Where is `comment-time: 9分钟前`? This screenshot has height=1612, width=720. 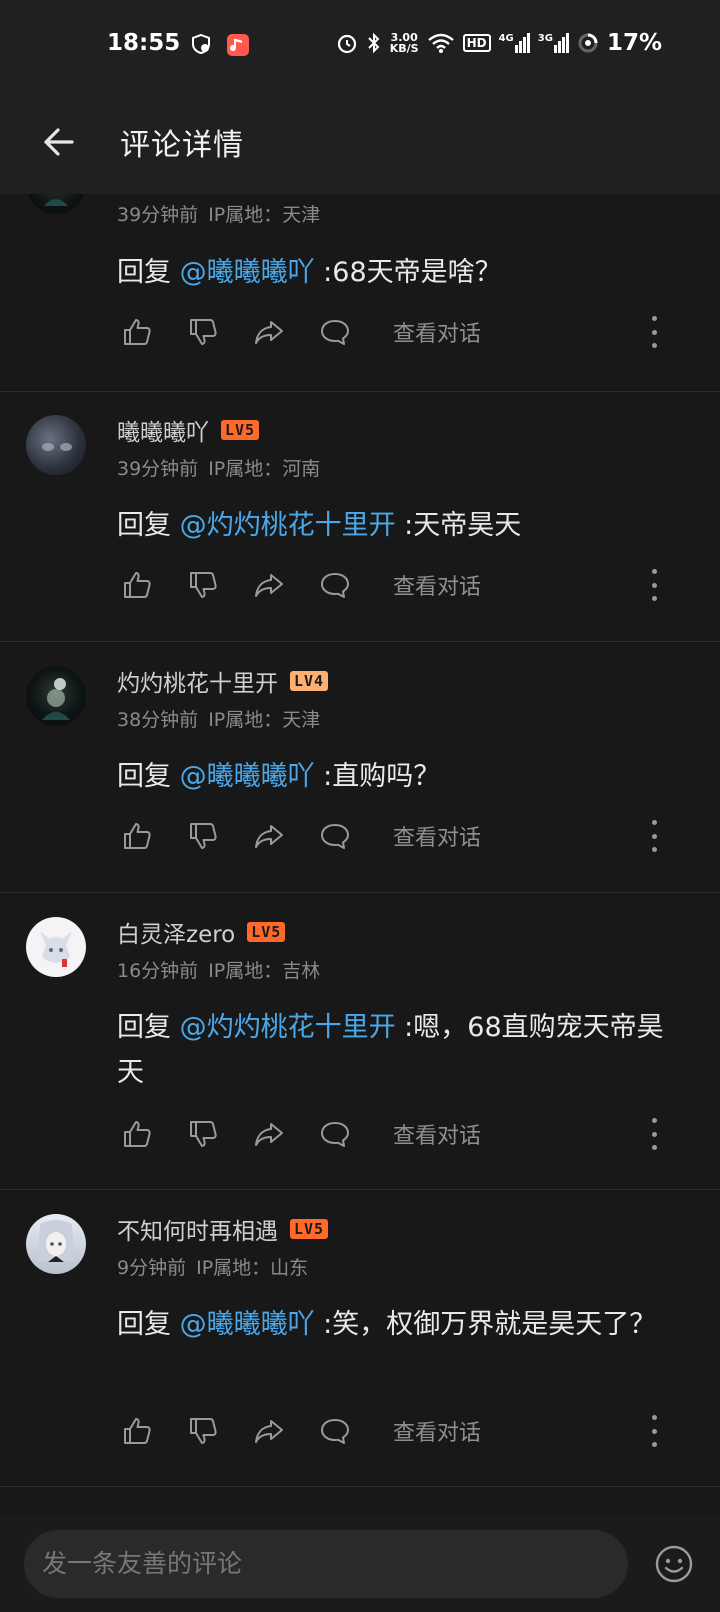 comment-time: 9分钟前 is located at coordinates (152, 1268).